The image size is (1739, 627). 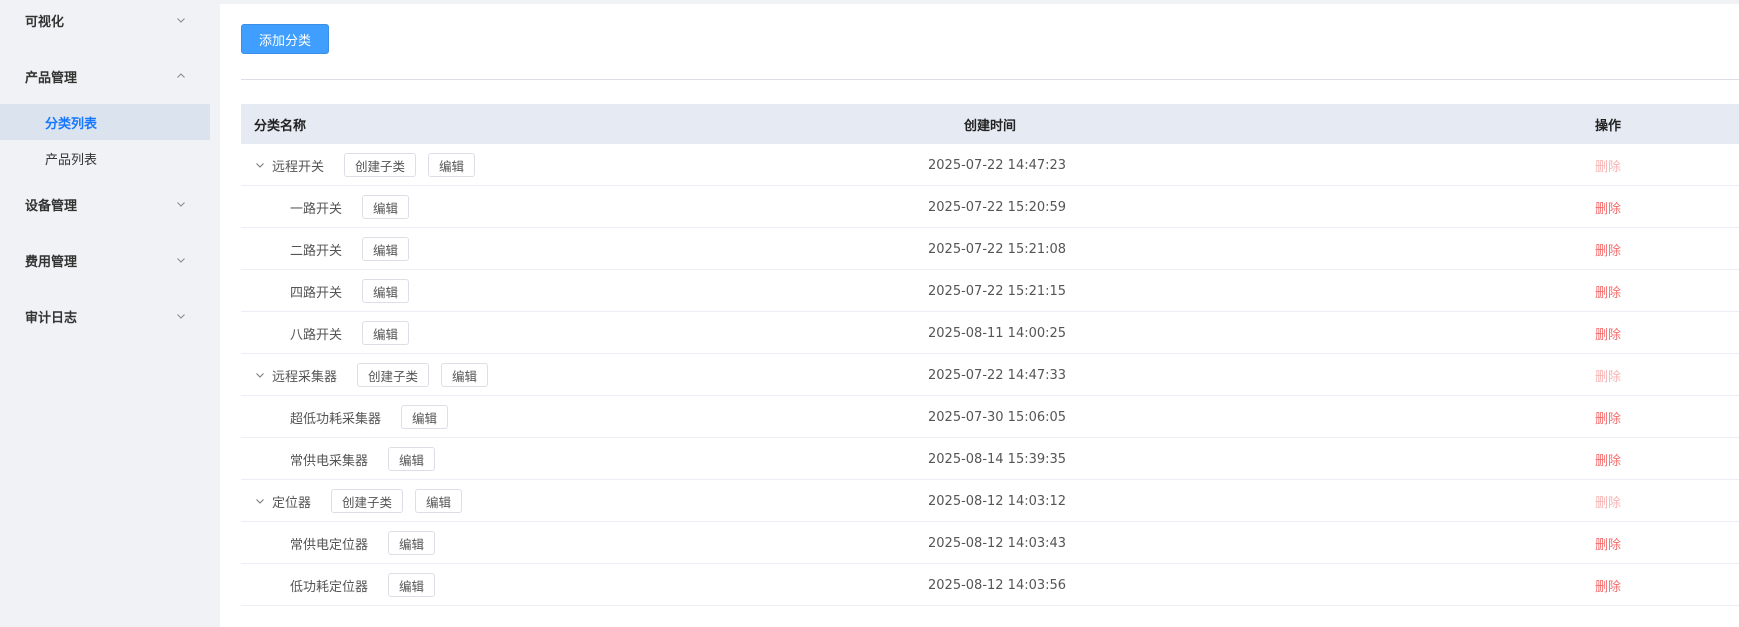 I want to click on cell-category-name: 四路开关 编辑, so click(x=331, y=291).